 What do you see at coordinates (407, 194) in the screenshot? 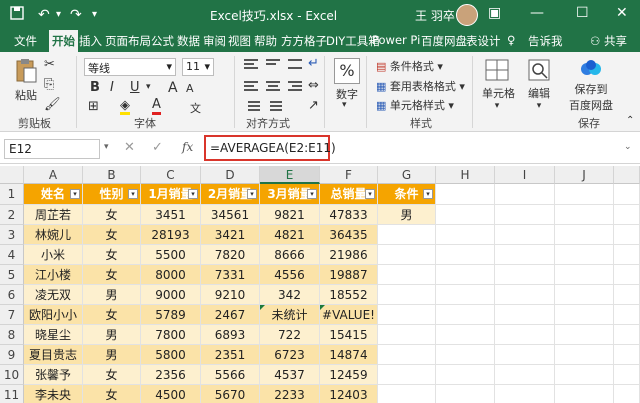
I see `table-header-cell: 条件 ▾` at bounding box center [407, 194].